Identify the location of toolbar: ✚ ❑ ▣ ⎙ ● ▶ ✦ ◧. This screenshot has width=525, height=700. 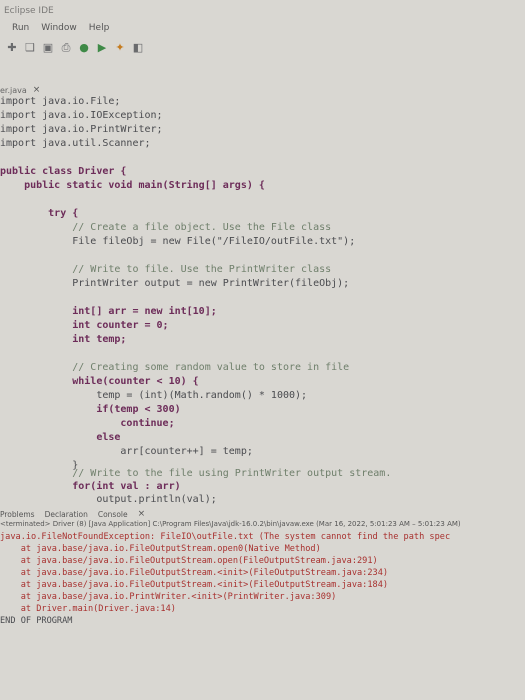
(262, 60).